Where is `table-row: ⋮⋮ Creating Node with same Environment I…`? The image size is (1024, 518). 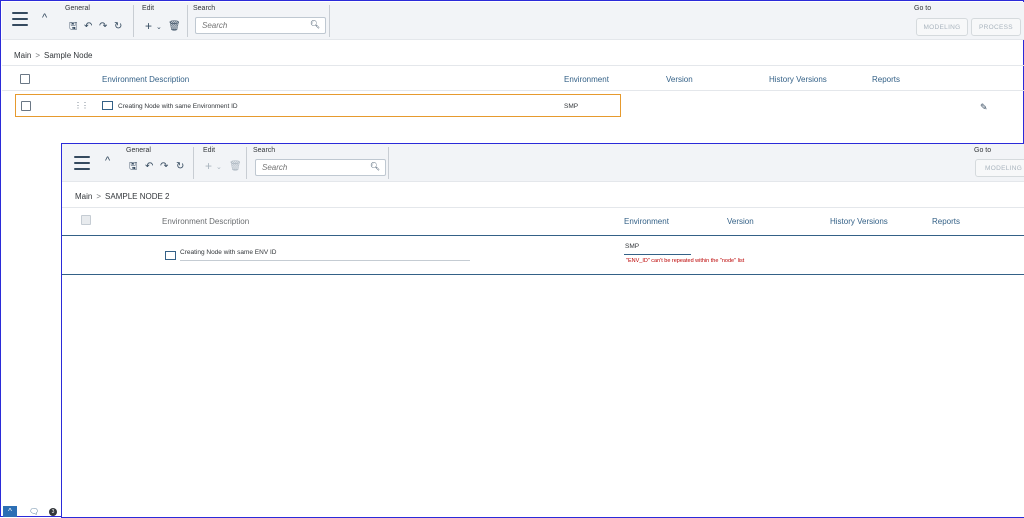 table-row: ⋮⋮ Creating Node with same Environment I… is located at coordinates (318, 105).